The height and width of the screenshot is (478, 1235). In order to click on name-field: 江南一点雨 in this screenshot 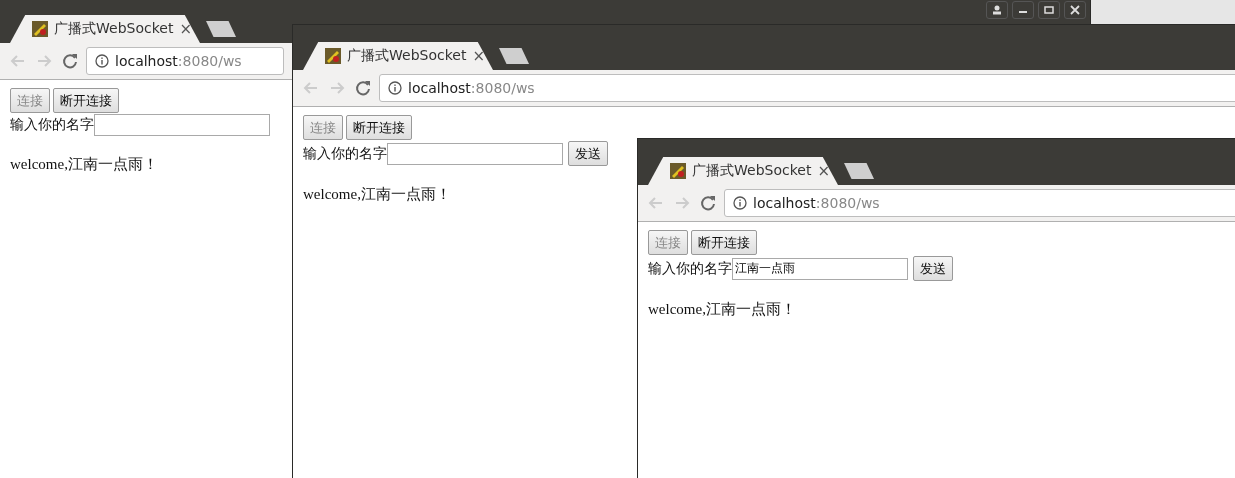, I will do `click(820, 268)`.